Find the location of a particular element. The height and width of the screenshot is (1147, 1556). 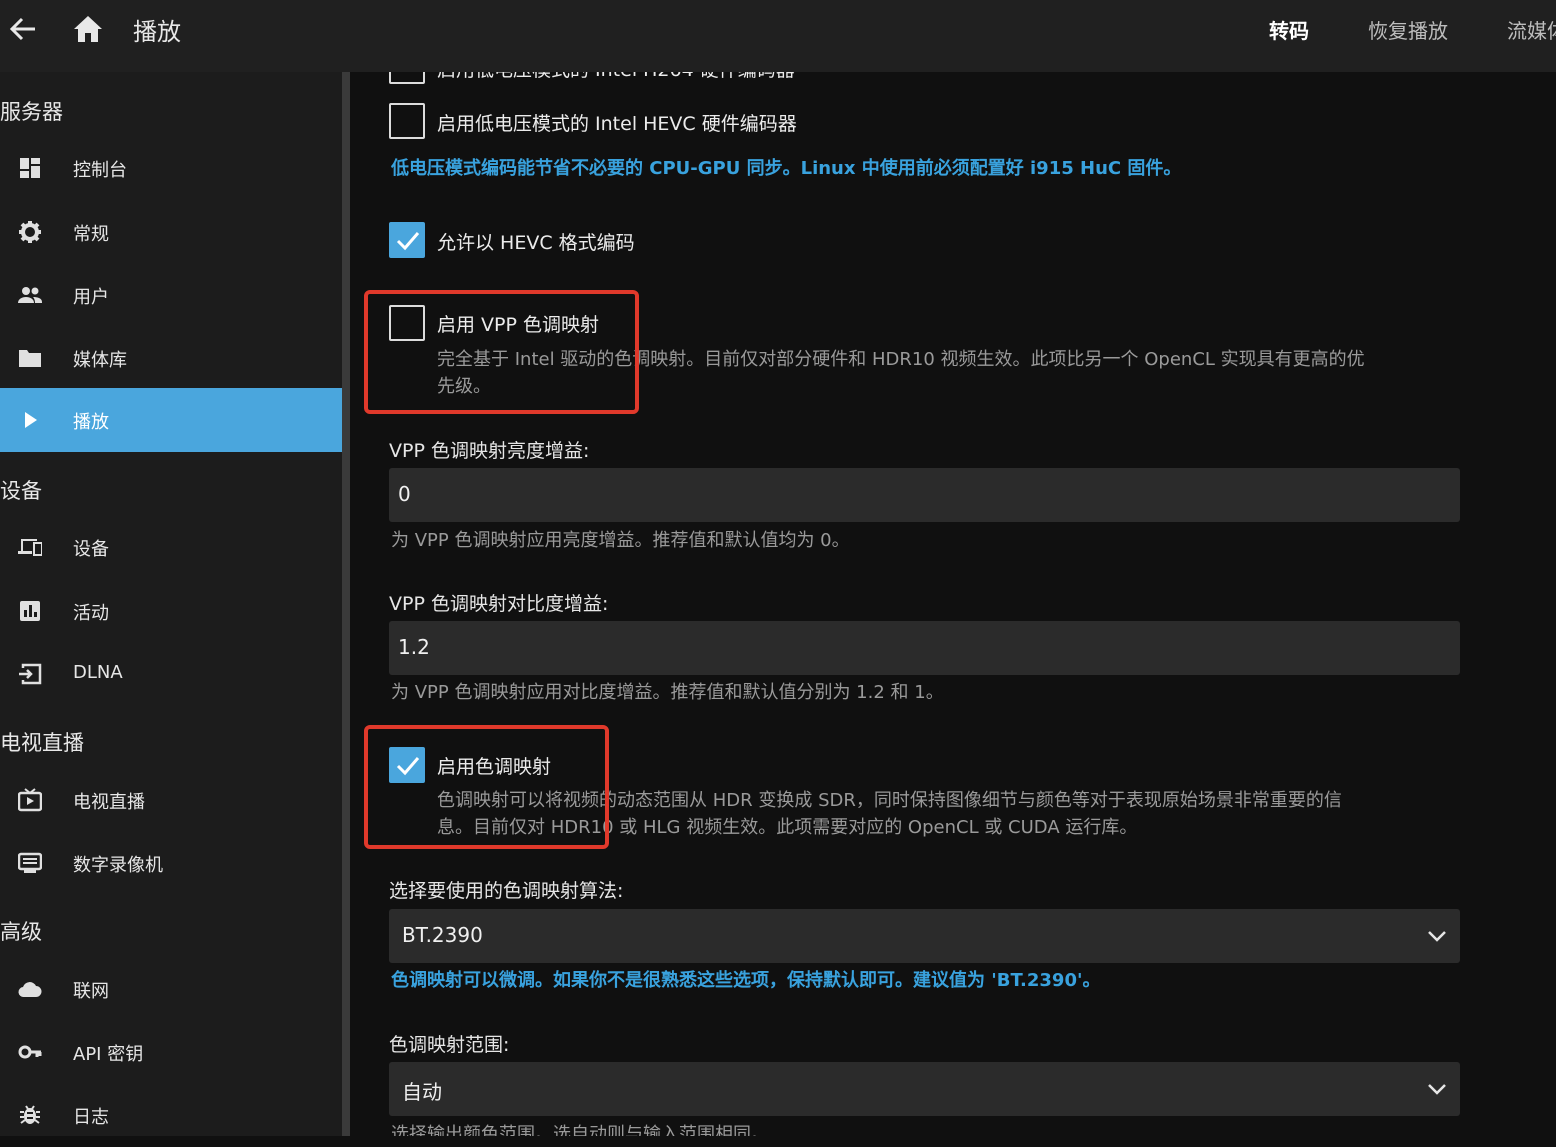

sidebar-item-general: 常规 is located at coordinates (171, 232).